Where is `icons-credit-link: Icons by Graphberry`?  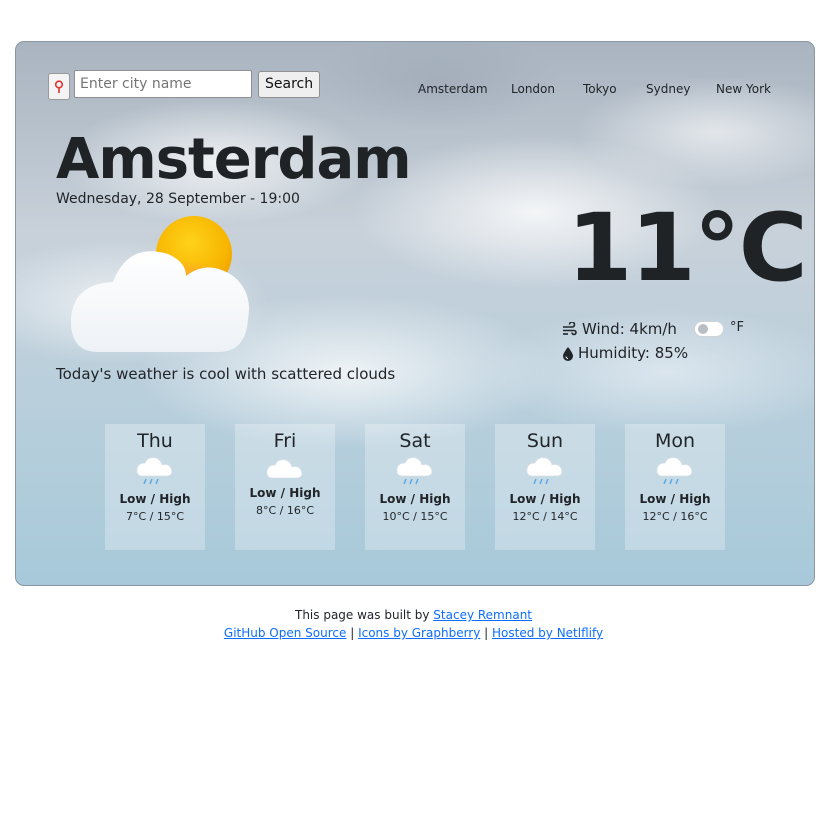 icons-credit-link: Icons by Graphberry is located at coordinates (419, 633).